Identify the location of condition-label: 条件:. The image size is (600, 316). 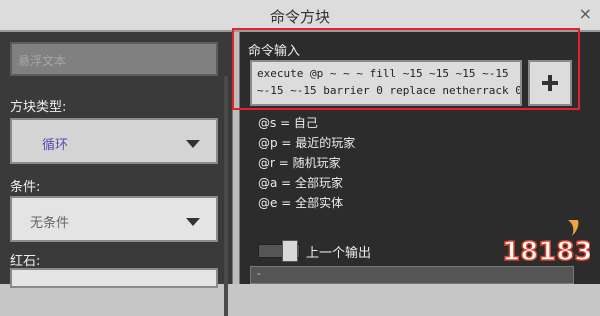
(25, 187).